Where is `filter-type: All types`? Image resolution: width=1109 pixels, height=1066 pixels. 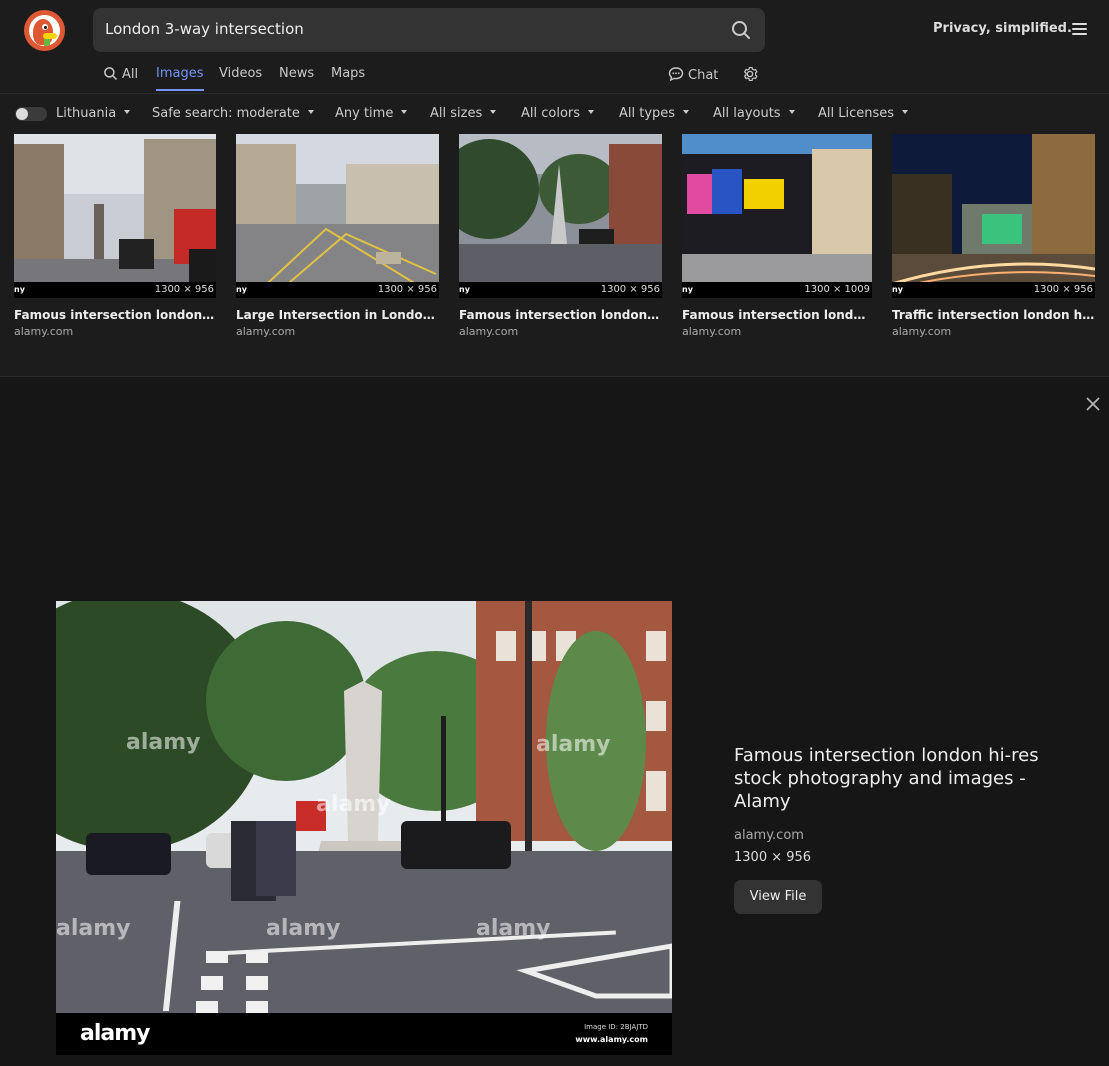 filter-type: All types is located at coordinates (654, 113).